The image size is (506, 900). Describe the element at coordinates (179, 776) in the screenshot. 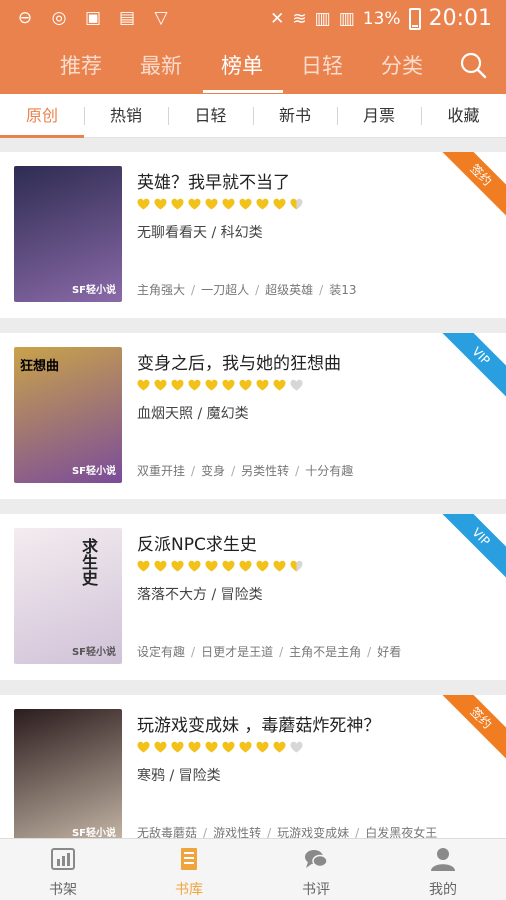

I see `book-author-category: 寒鸦 / 冒险类` at that location.